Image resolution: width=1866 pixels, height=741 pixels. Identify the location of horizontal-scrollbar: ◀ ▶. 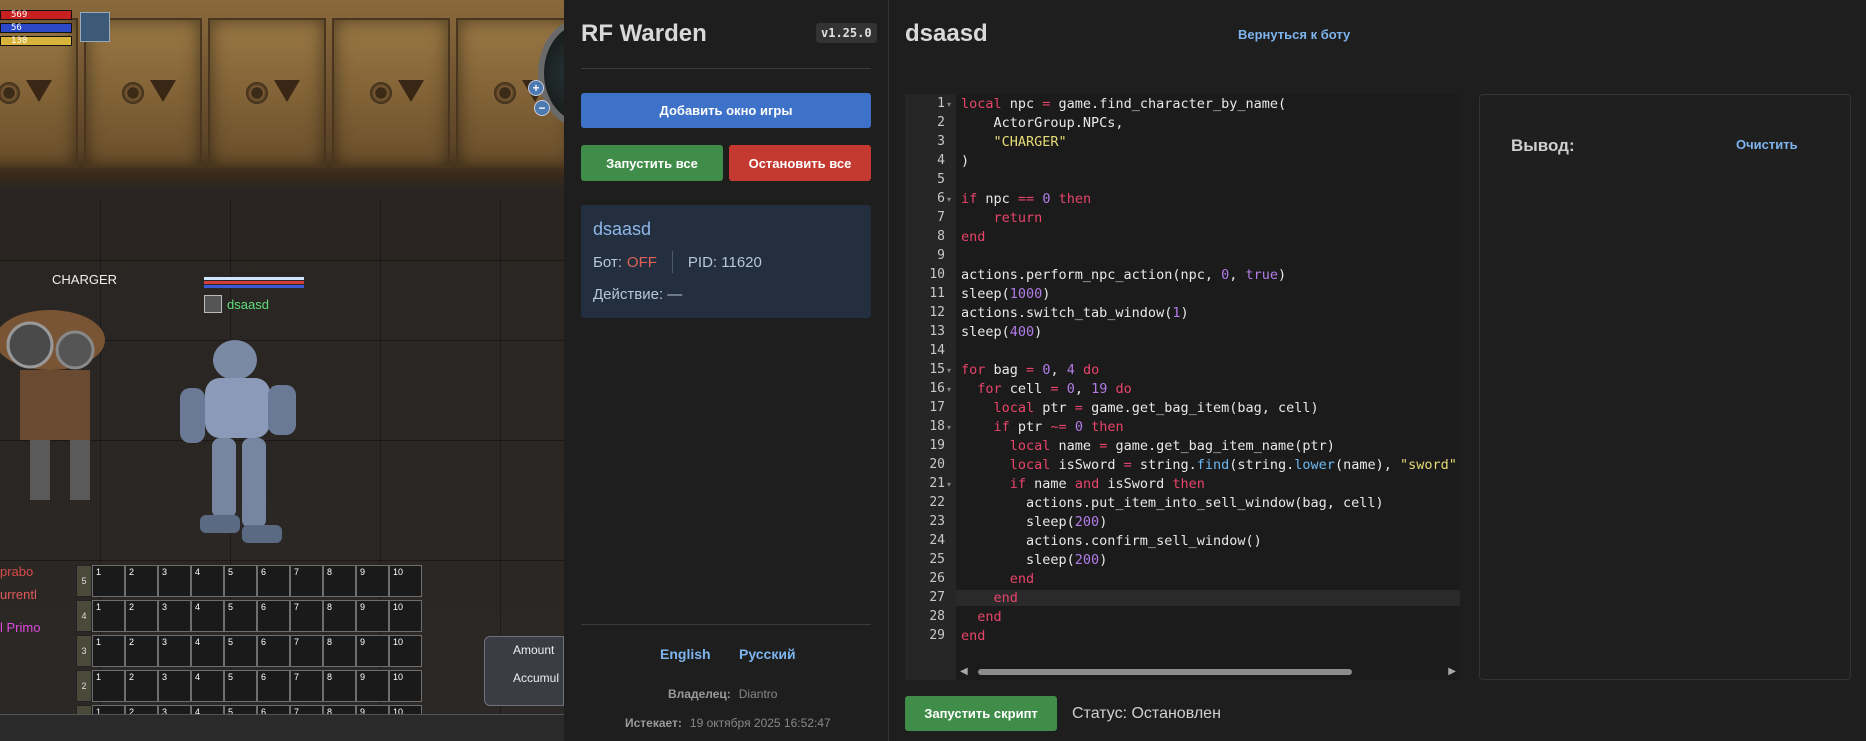
(1208, 672).